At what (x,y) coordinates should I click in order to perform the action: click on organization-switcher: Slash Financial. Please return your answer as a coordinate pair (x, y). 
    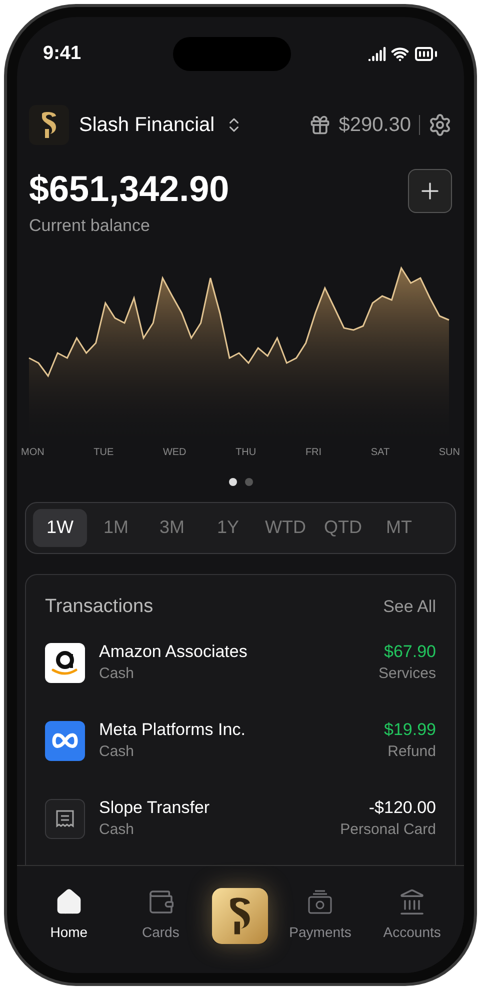
    Looking at the image, I should click on (136, 125).